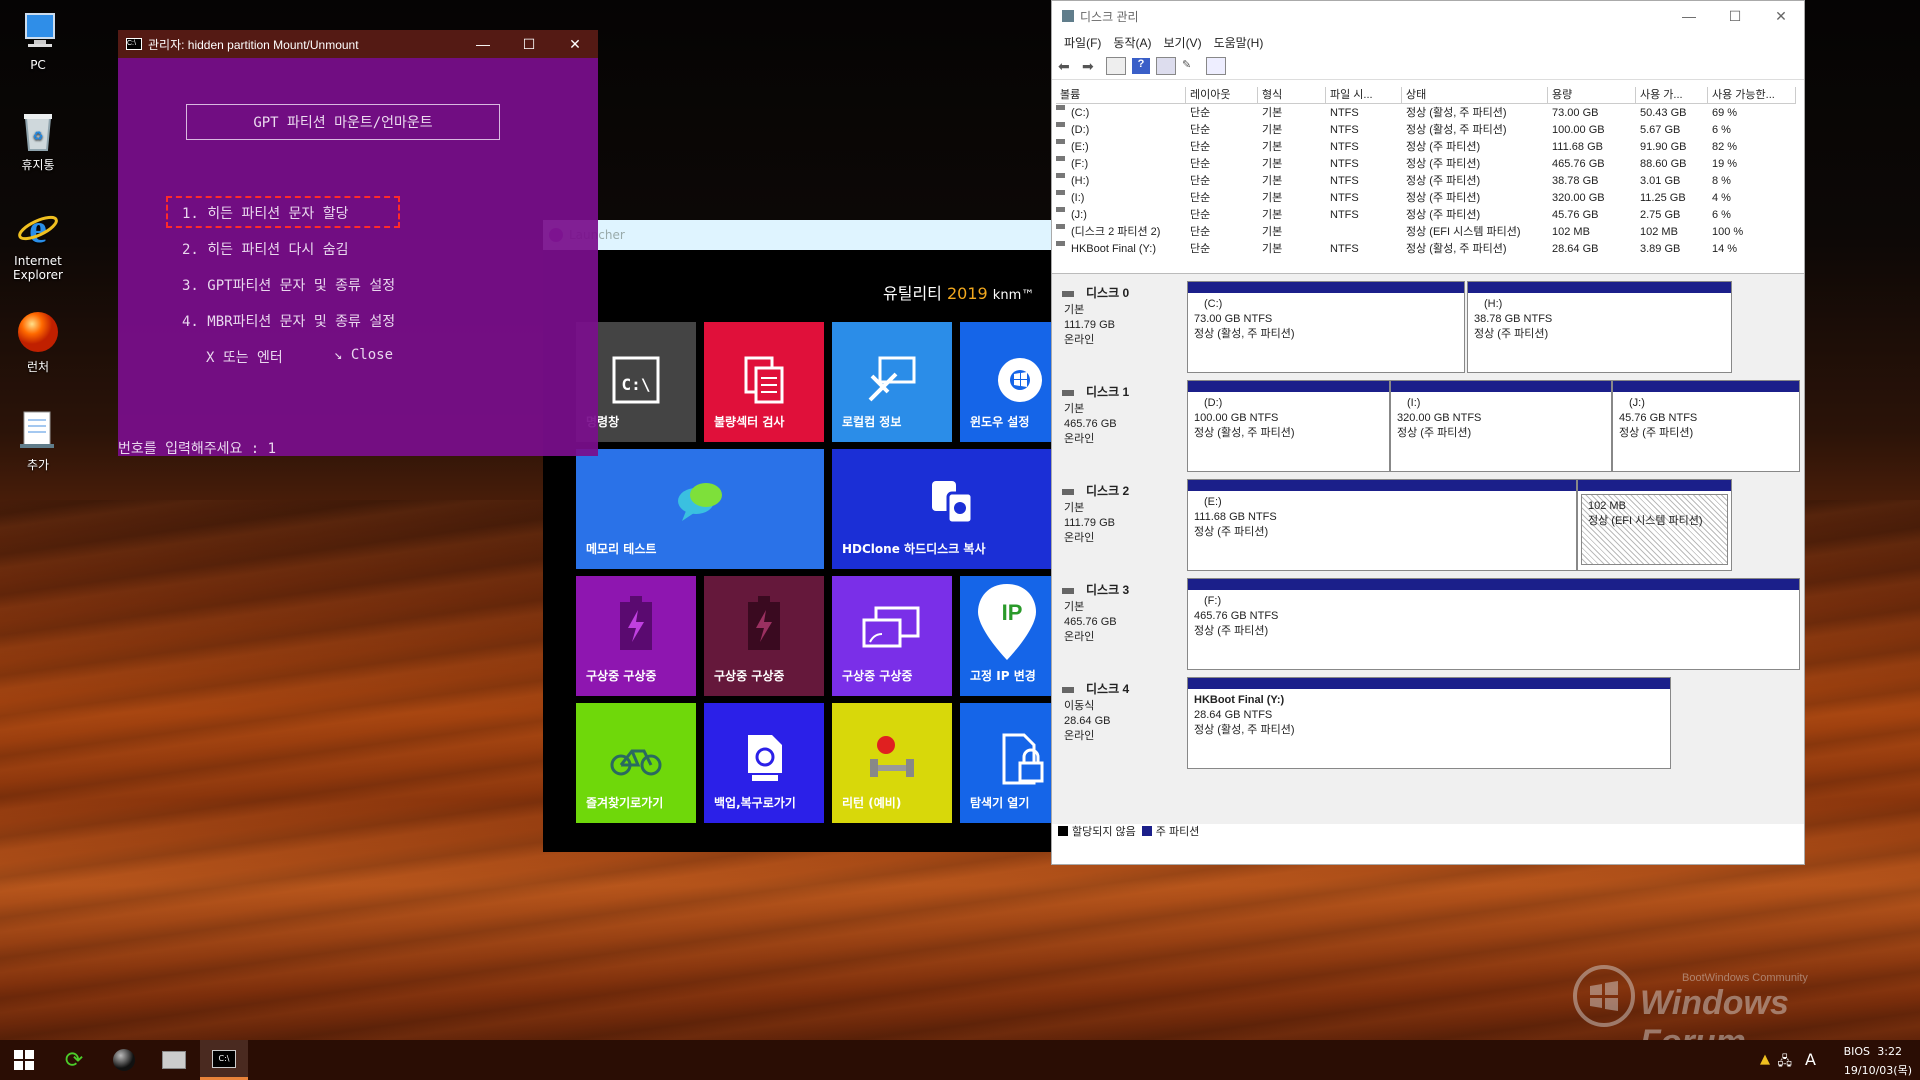 This screenshot has width=1920, height=1080. I want to click on taskbar-disk, so click(174, 1060).